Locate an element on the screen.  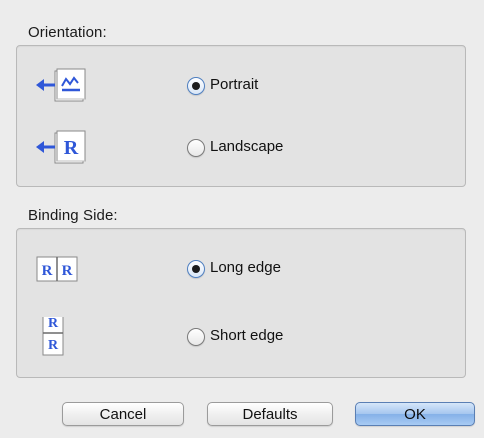
binding-option-long-edge: R R Long edge is located at coordinates (241, 269).